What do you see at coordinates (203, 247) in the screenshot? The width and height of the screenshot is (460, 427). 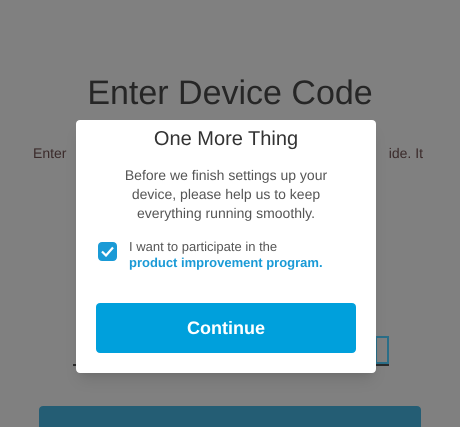 I see `consent-label: I want to participate in the` at bounding box center [203, 247].